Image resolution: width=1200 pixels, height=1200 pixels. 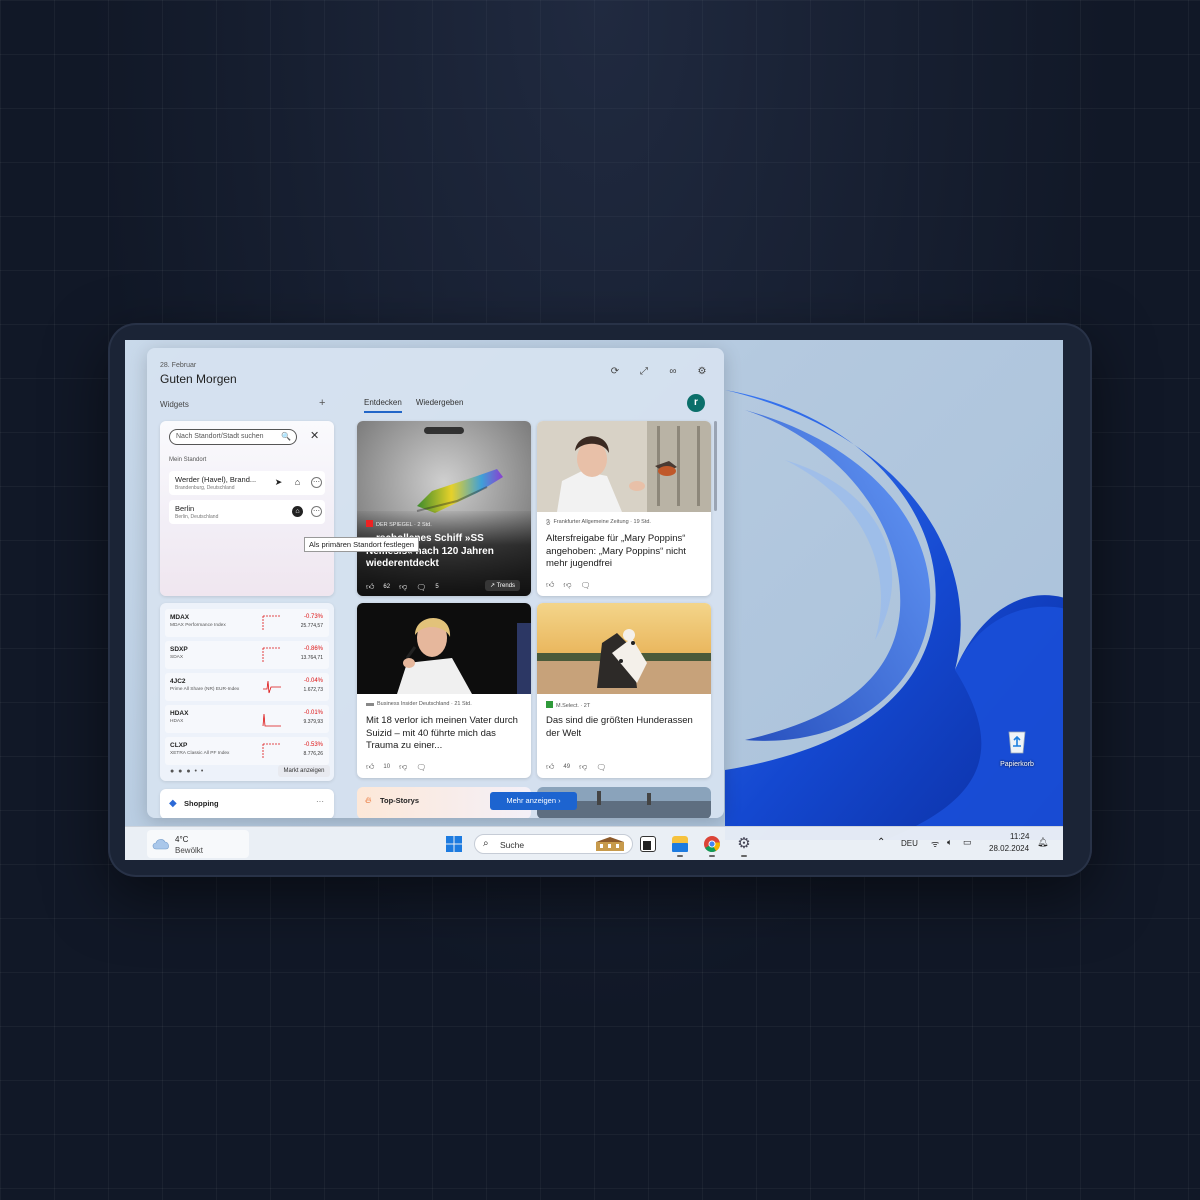 What do you see at coordinates (696, 403) in the screenshot?
I see `profile-avatar: r` at bounding box center [696, 403].